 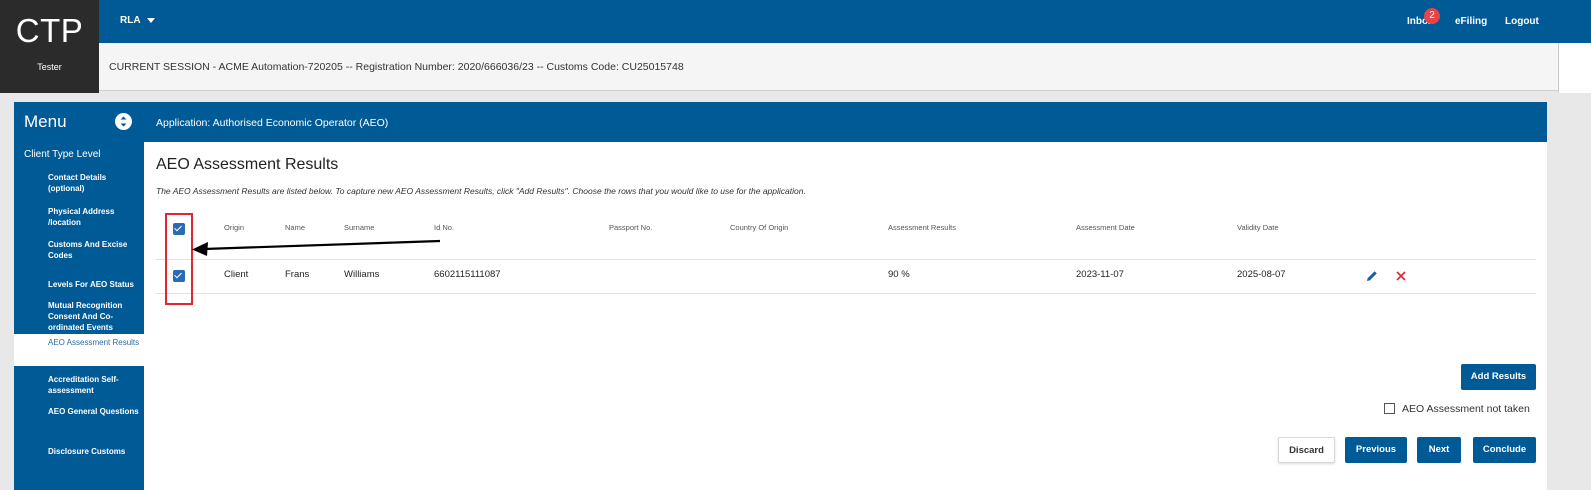 I want to click on right-edge-panel, so click(x=1574, y=68).